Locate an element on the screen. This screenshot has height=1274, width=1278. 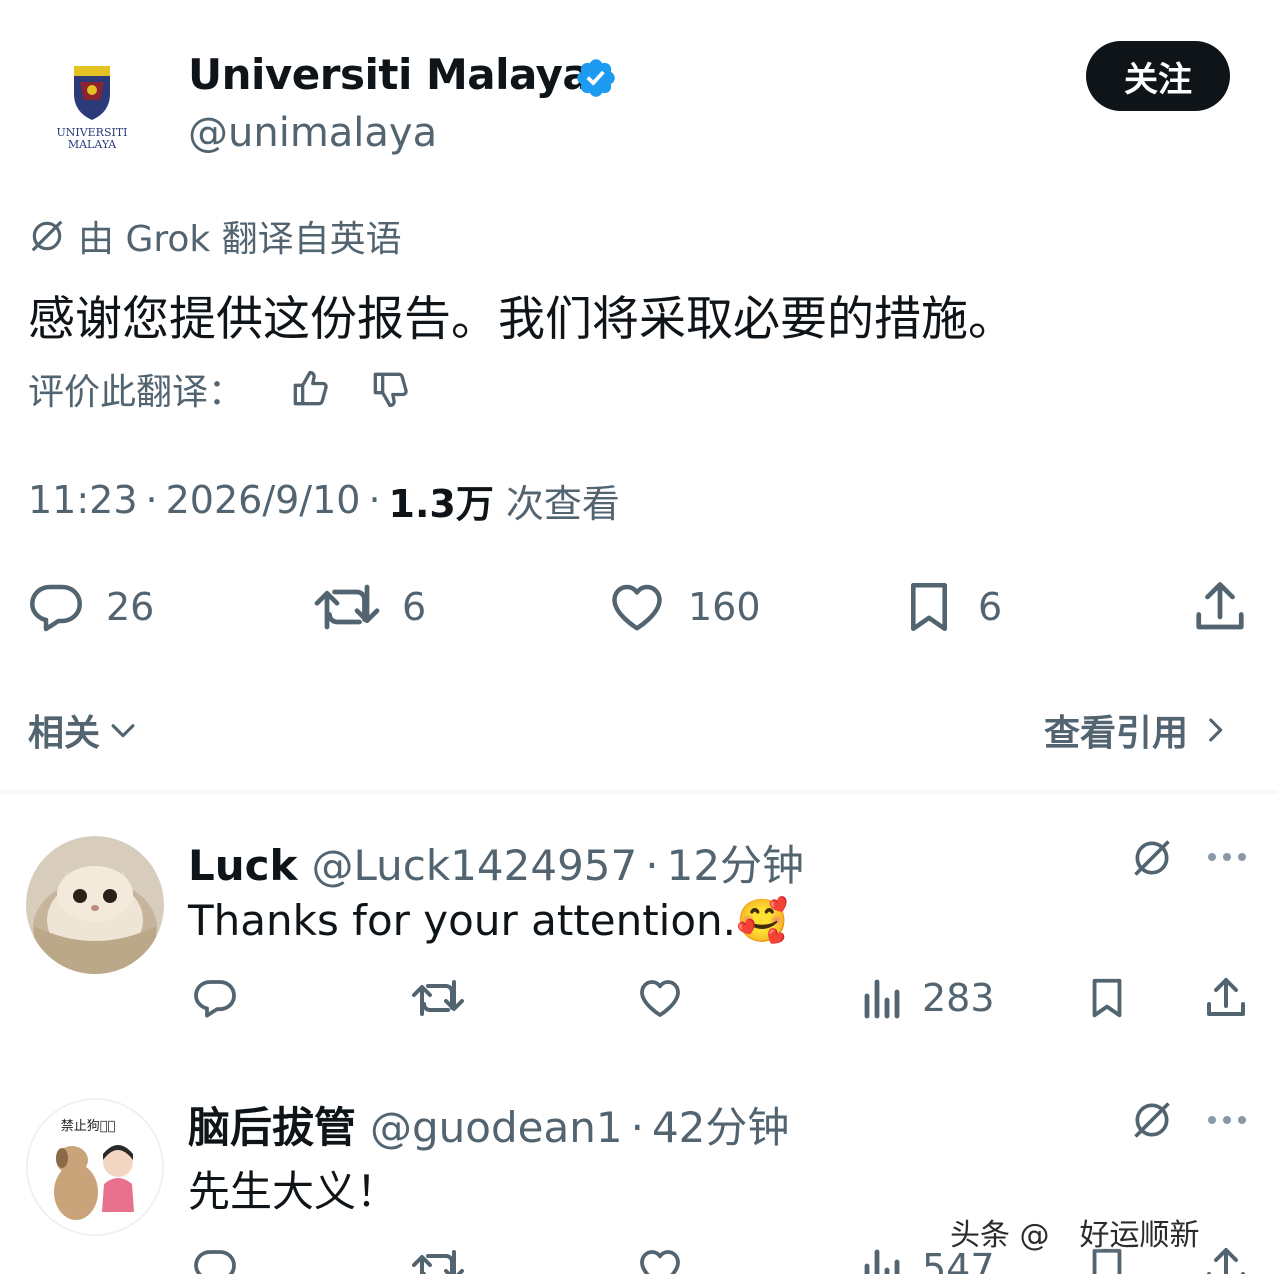
university-logo: UNIVERSITI MALAYA is located at coordinates (92, 100).